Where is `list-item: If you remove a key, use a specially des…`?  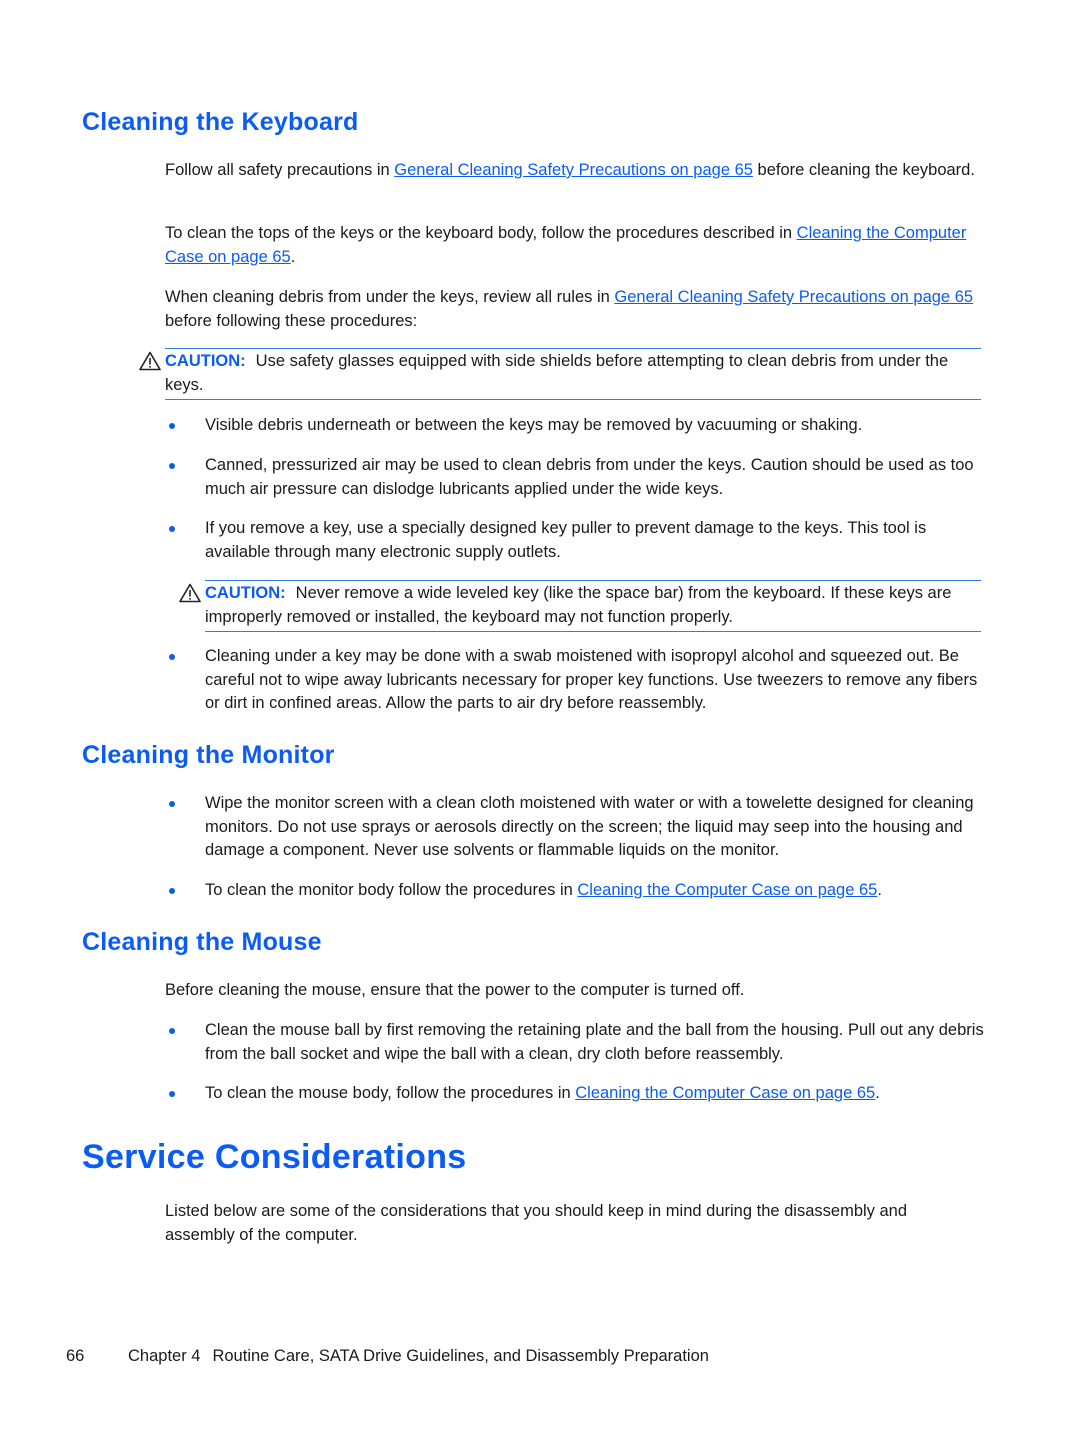
list-item: If you remove a key, use a specially des… is located at coordinates (575, 540).